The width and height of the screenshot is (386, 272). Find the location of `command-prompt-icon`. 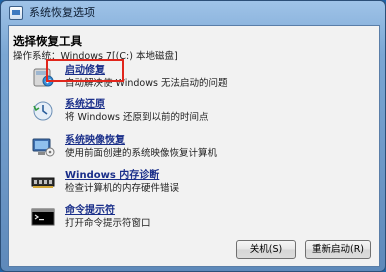

command-prompt-icon is located at coordinates (43, 217).